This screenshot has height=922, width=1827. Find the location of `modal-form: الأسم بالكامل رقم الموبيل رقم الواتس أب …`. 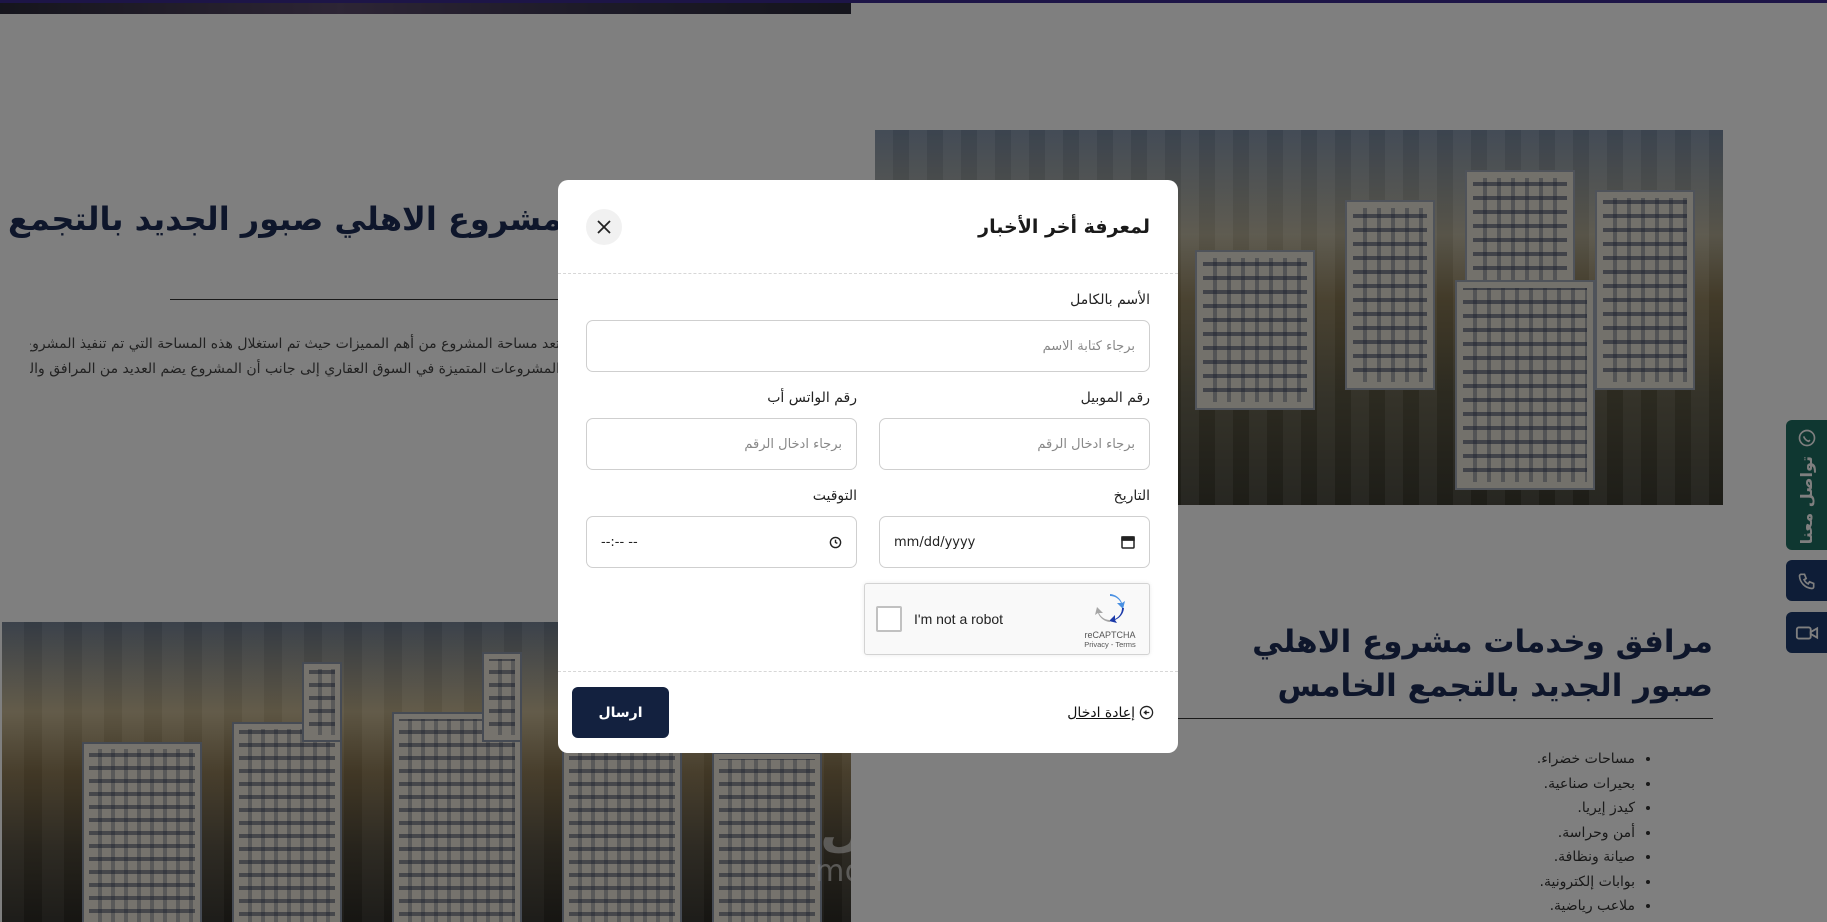

modal-form: الأسم بالكامل رقم الموبيل رقم الواتس أب … is located at coordinates (868, 473).